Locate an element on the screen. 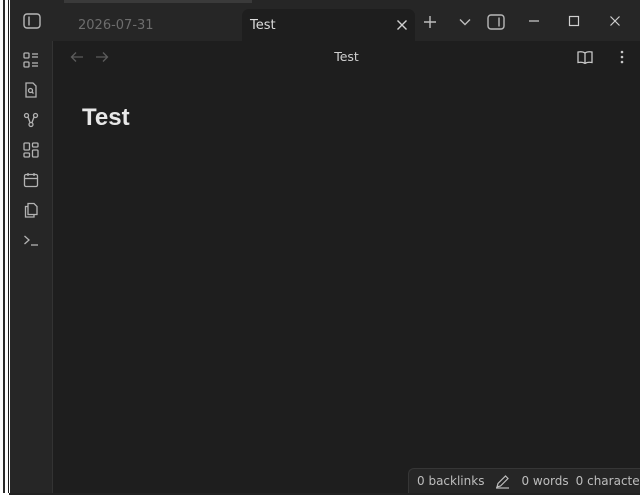 This screenshot has width=640, height=500. note-heading: Test is located at coordinates (106, 118).